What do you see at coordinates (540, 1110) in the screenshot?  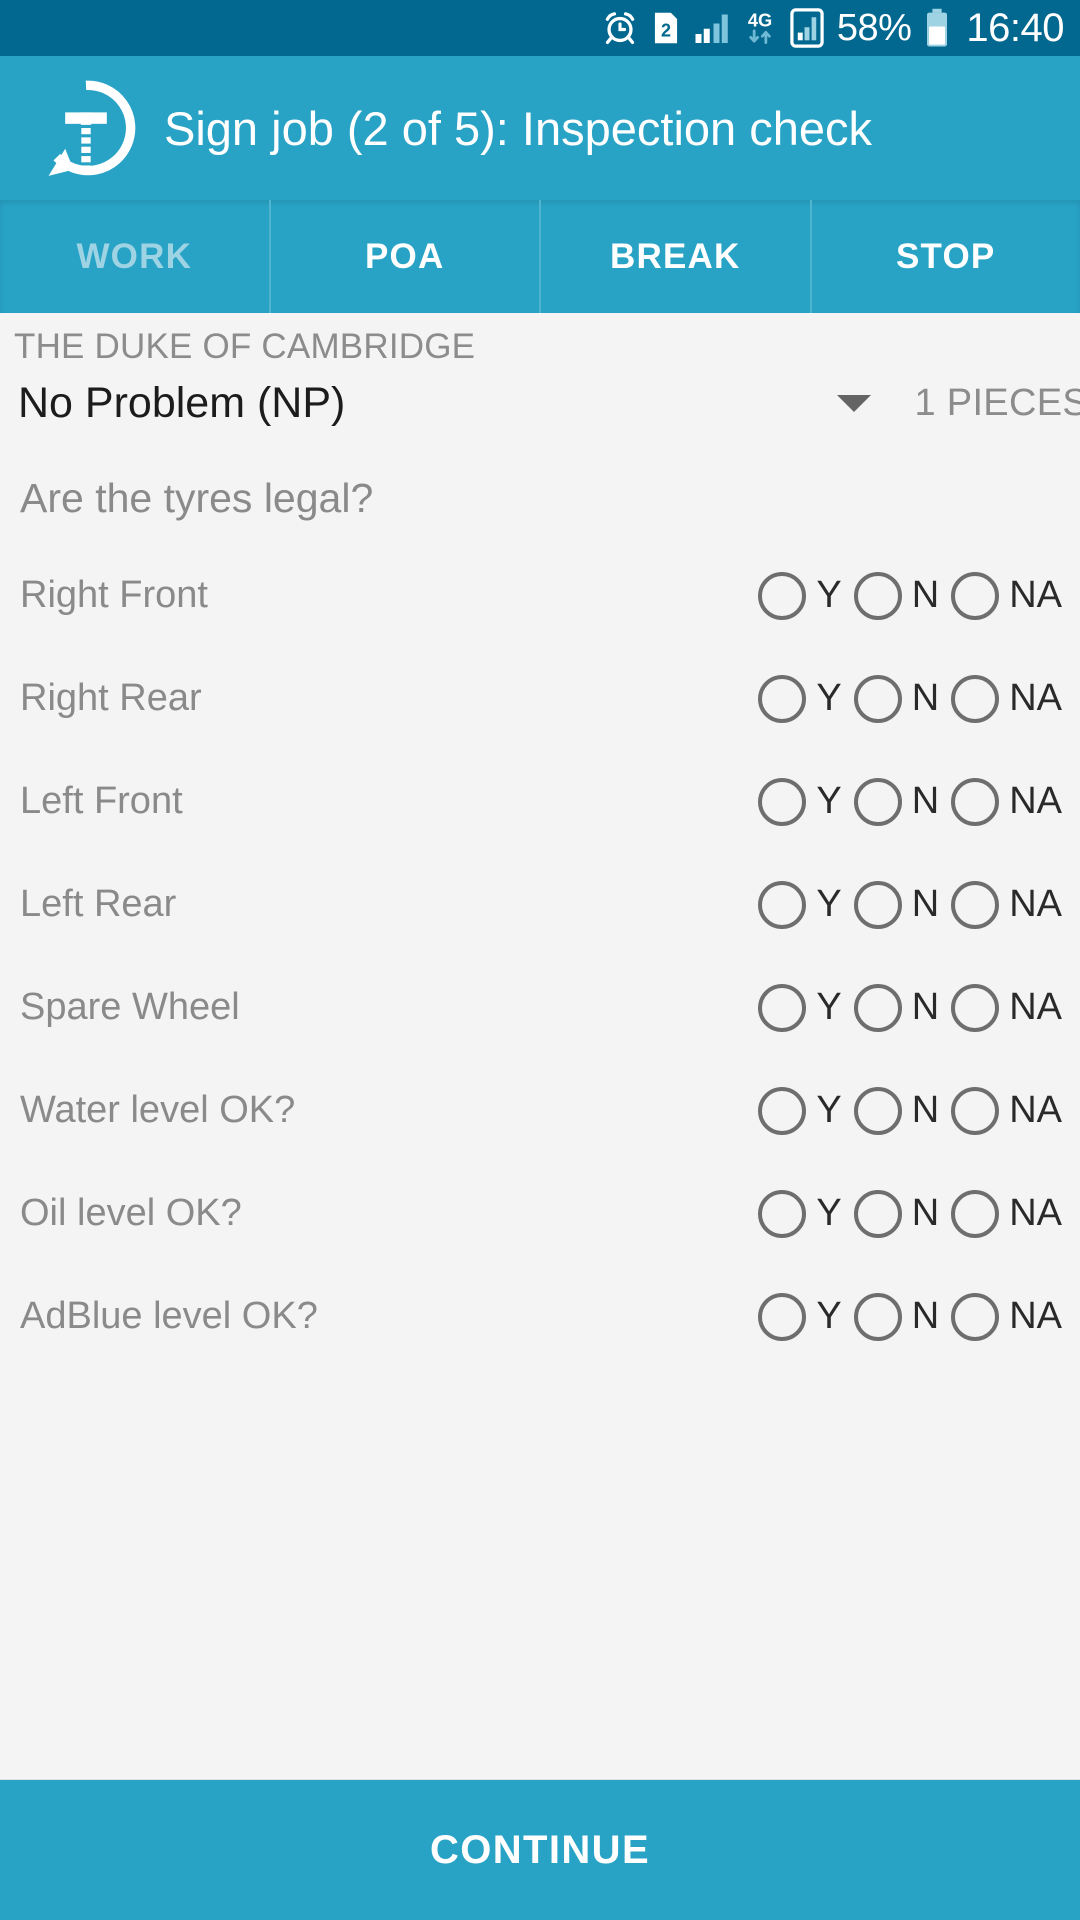 I see `check-row: Water level OK? Y N NA` at bounding box center [540, 1110].